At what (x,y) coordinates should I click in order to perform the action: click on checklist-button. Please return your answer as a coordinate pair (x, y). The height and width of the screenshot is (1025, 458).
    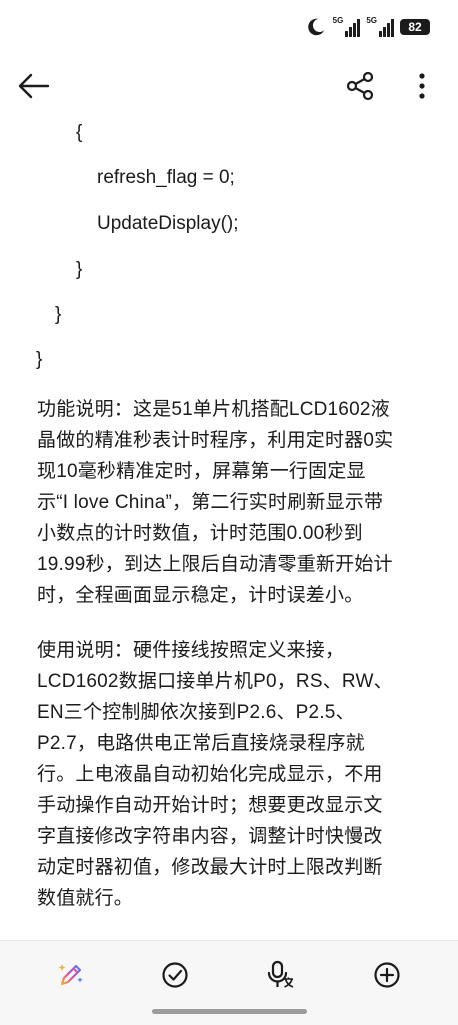
    Looking at the image, I should click on (175, 975).